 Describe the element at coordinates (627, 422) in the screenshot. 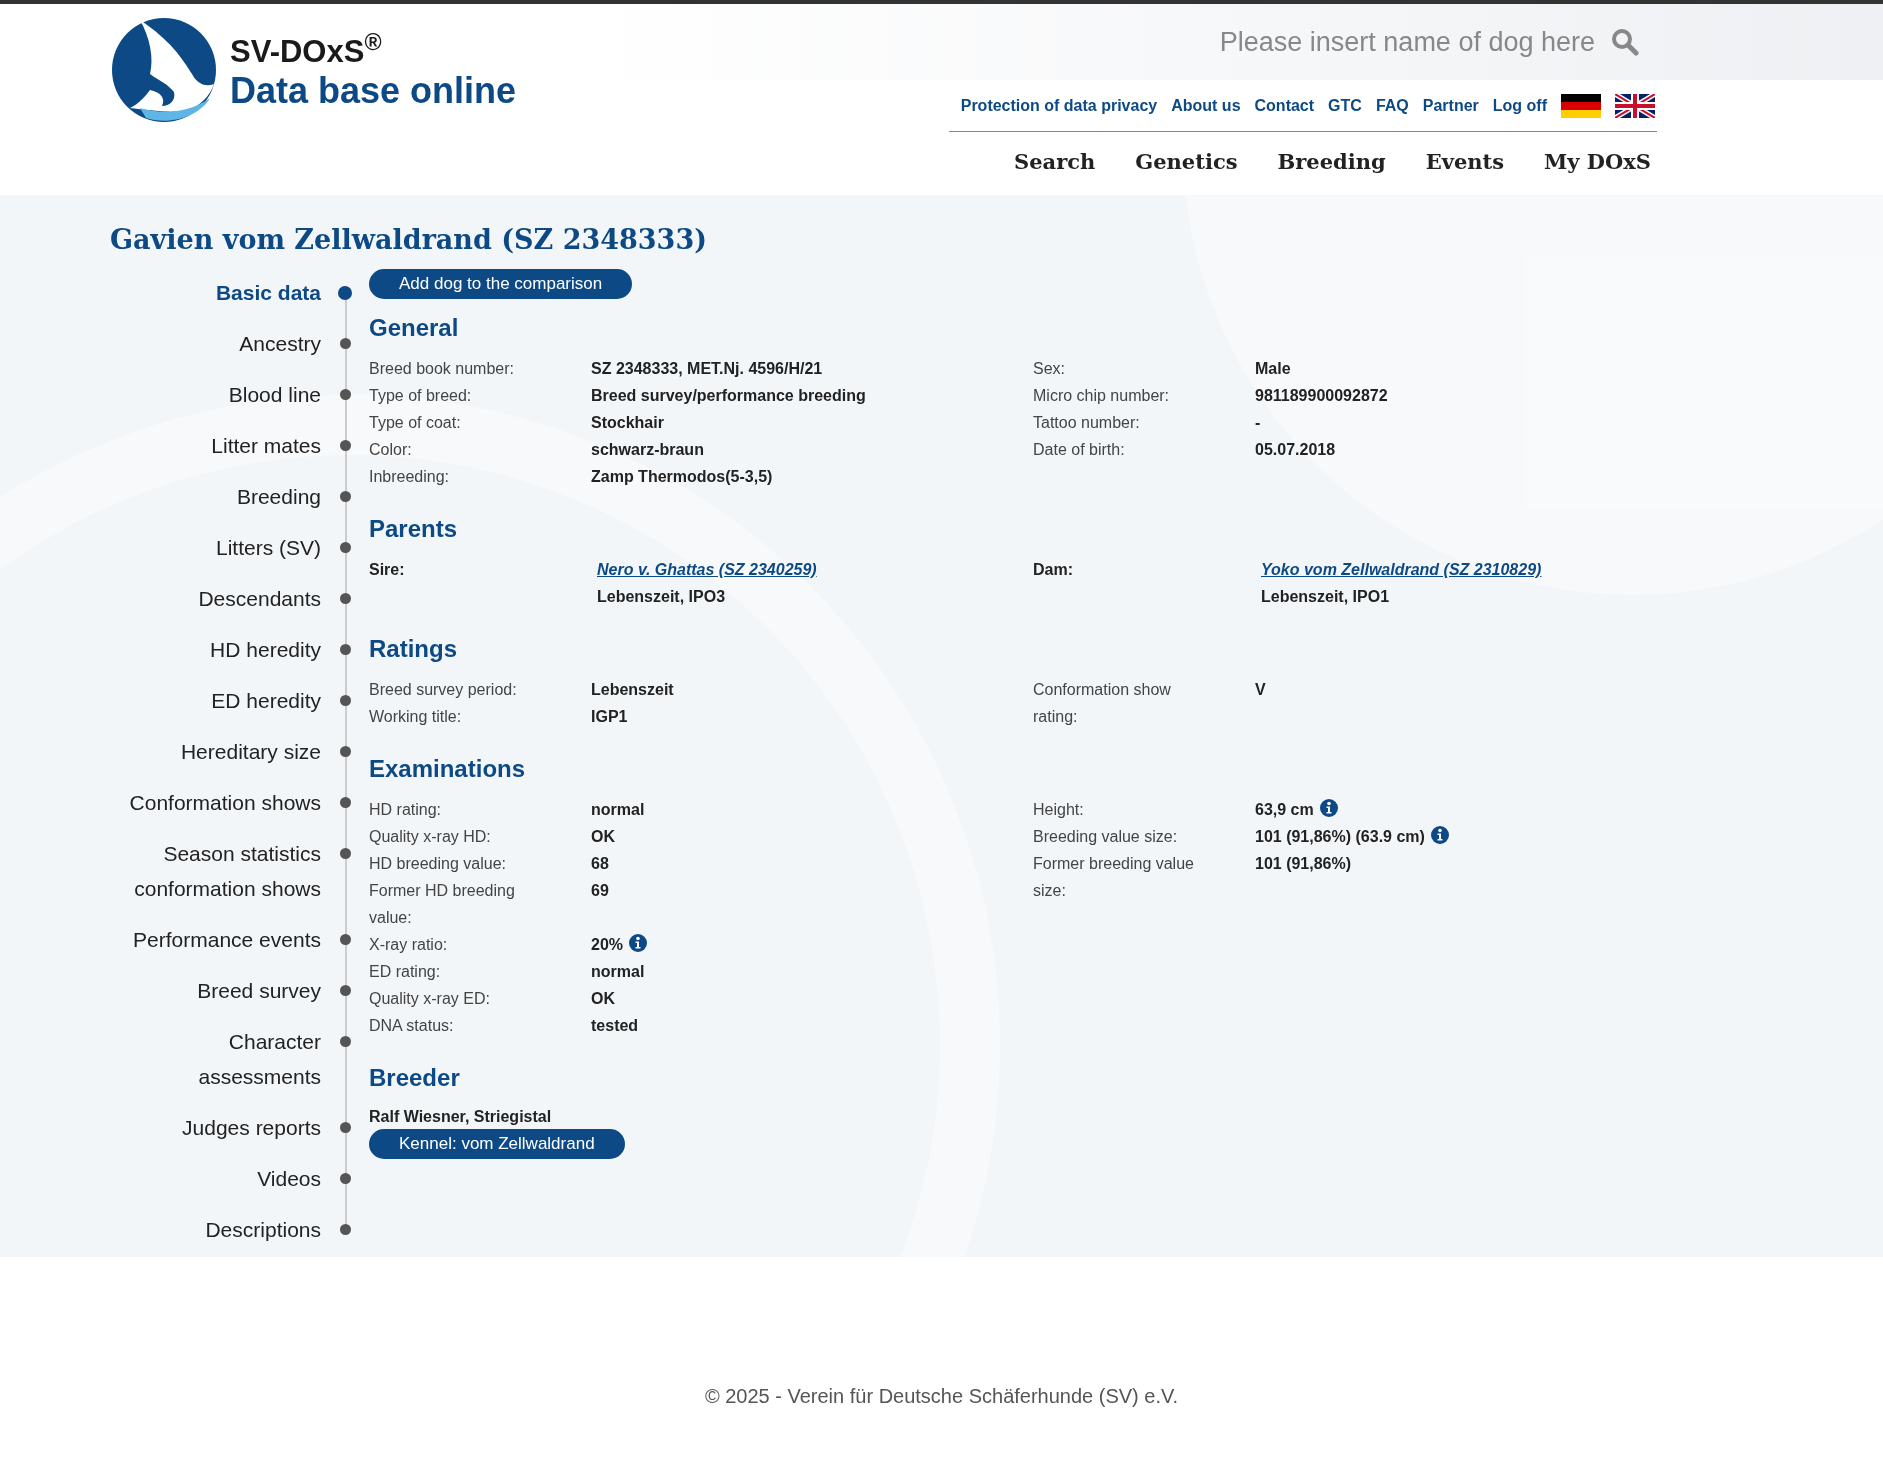

I see `field-value: Stockhair` at that location.